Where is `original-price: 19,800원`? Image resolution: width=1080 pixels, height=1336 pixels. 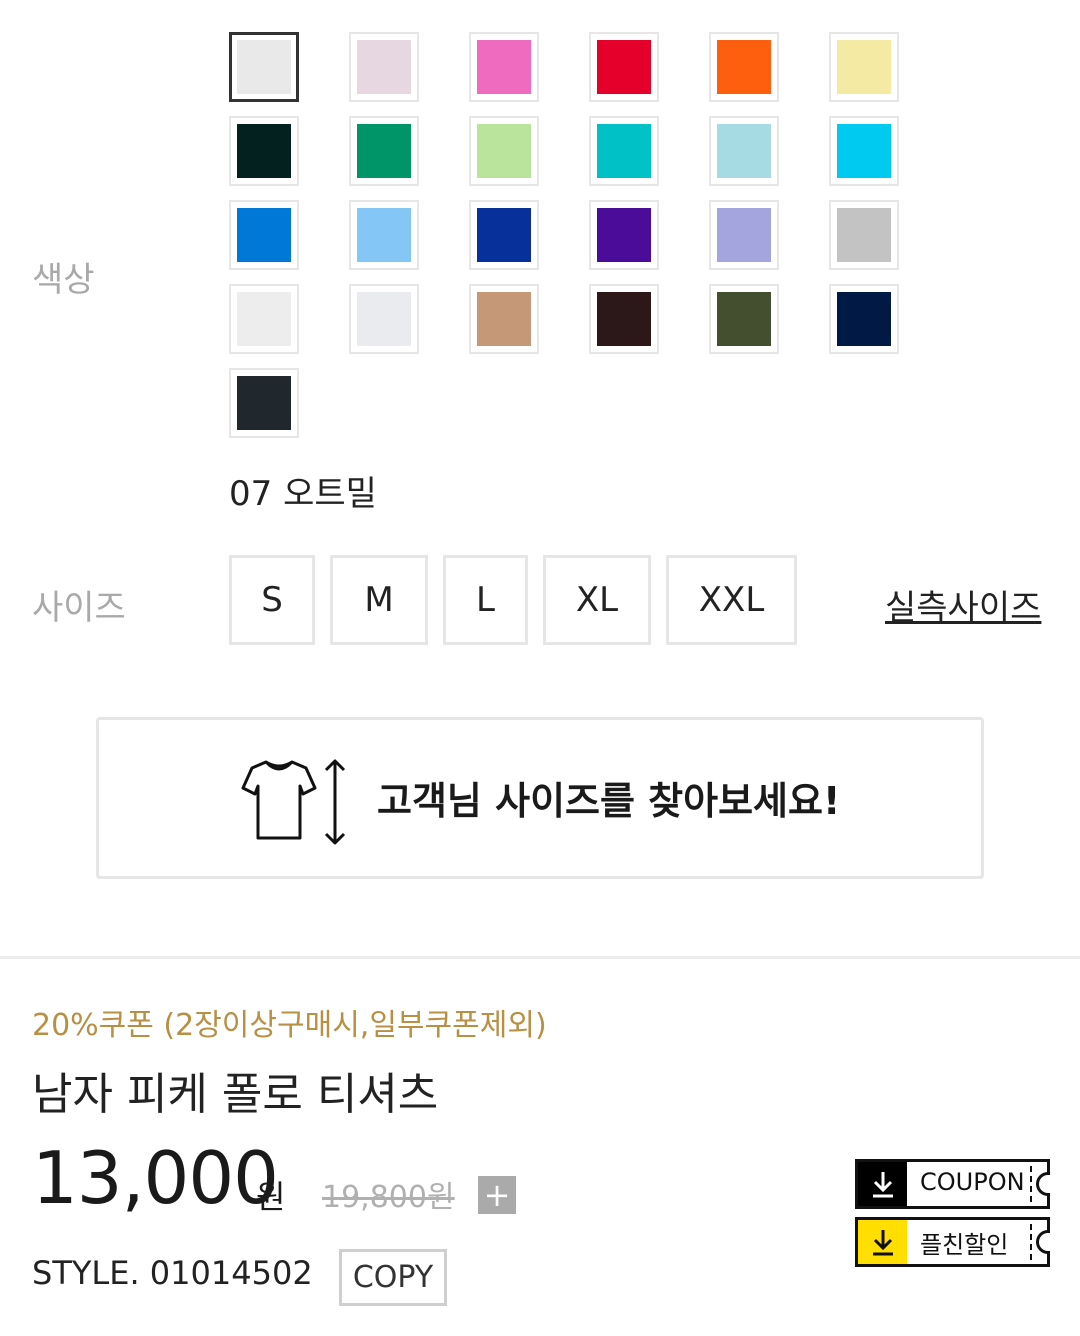 original-price: 19,800원 is located at coordinates (388, 1197).